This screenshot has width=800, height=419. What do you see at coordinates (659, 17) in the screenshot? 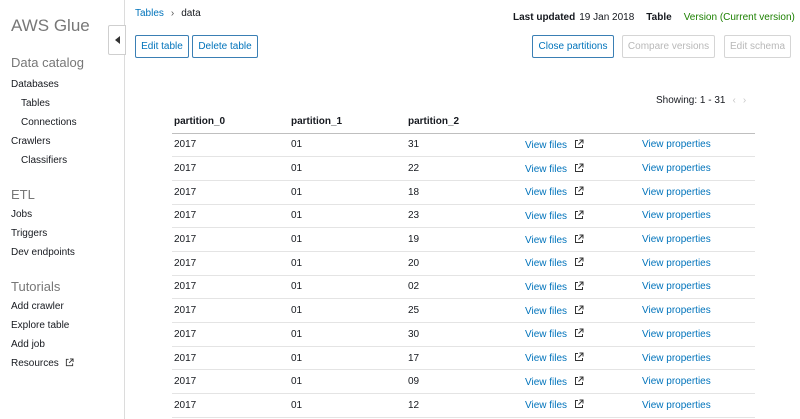
I see `table-label: Table` at bounding box center [659, 17].